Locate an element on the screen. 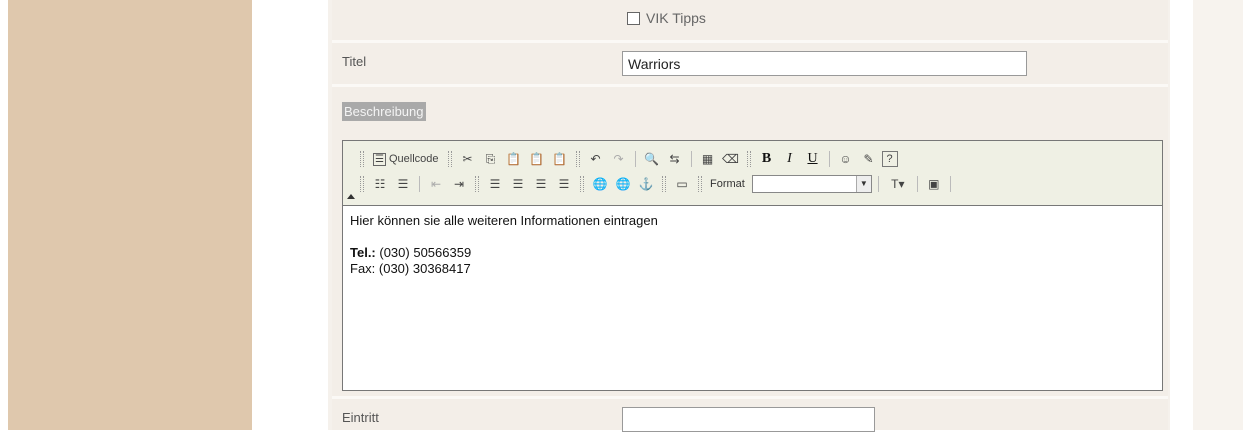 The height and width of the screenshot is (432, 1243). numbered-list-icon: ☷ is located at coordinates (380, 184).